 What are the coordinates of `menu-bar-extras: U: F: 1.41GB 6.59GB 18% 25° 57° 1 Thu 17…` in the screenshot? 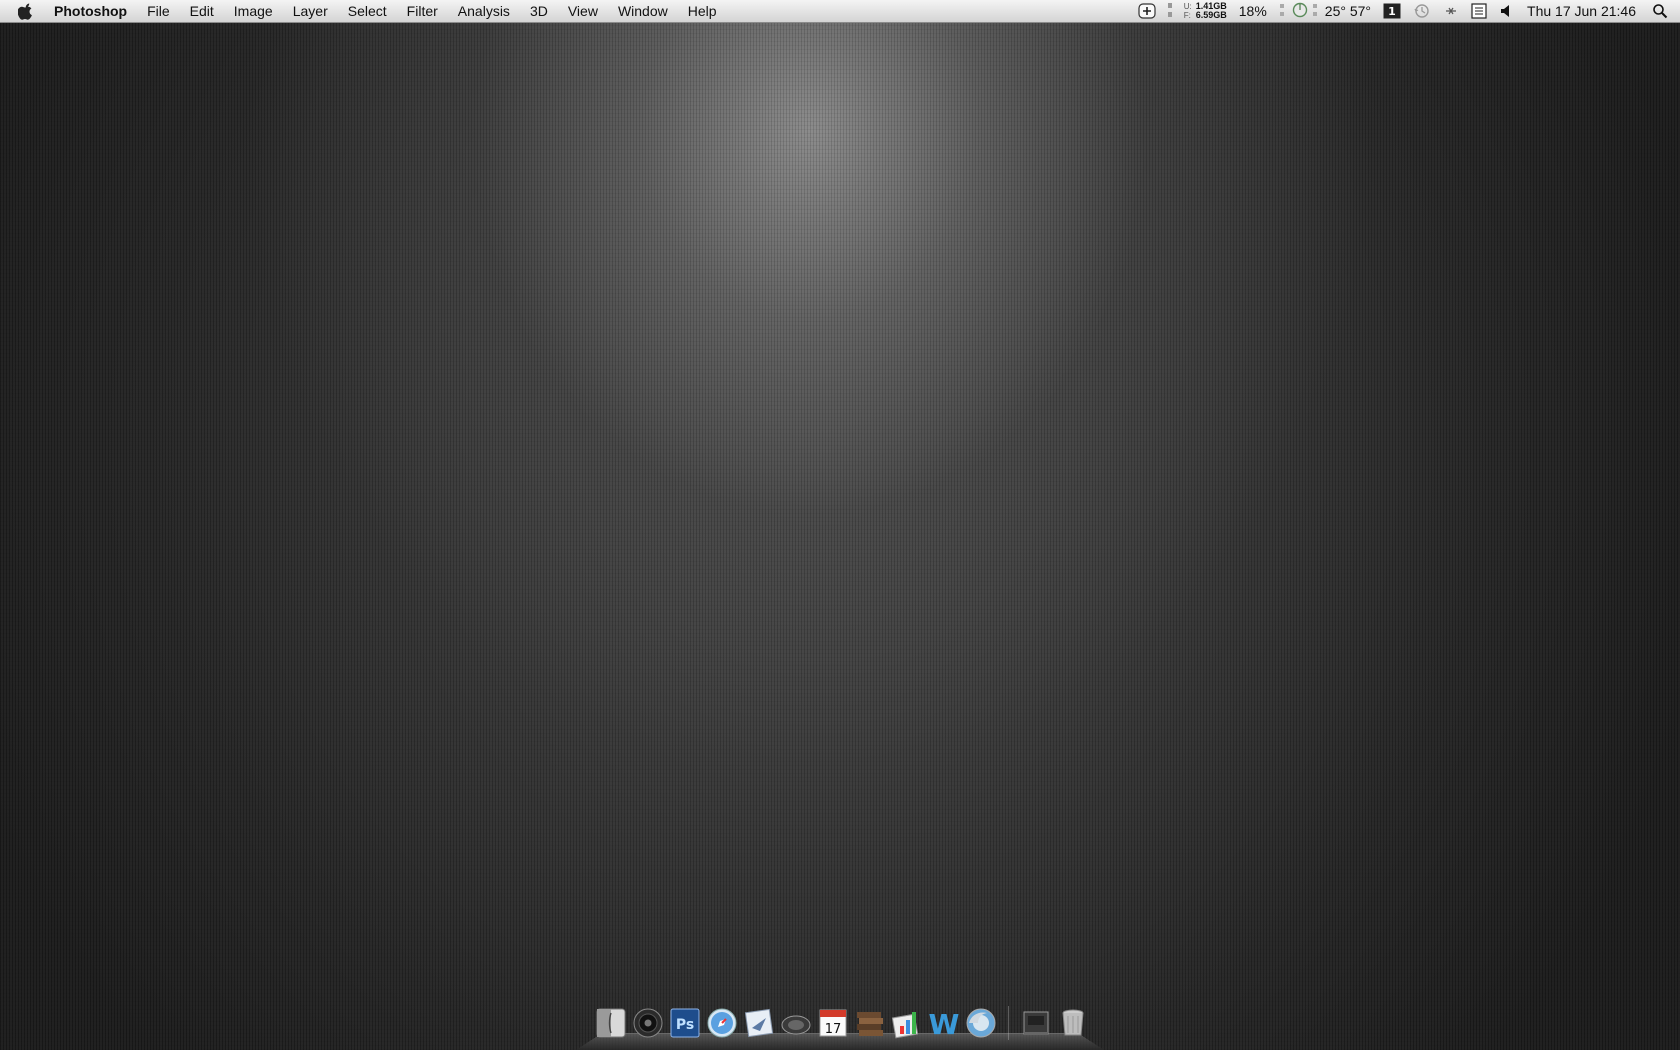 It's located at (1403, 11).